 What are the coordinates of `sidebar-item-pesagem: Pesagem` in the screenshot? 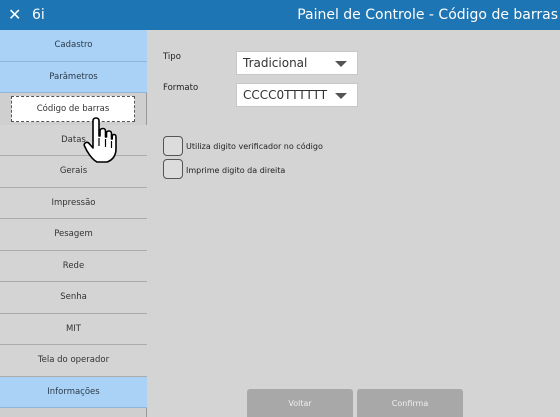 It's located at (73, 235).